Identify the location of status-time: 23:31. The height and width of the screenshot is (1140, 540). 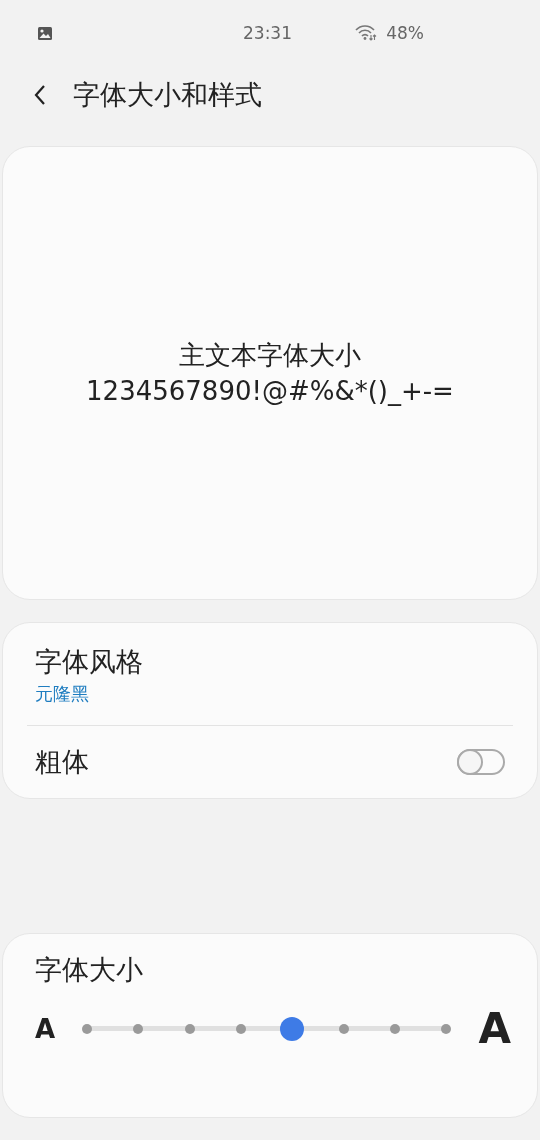
(267, 33).